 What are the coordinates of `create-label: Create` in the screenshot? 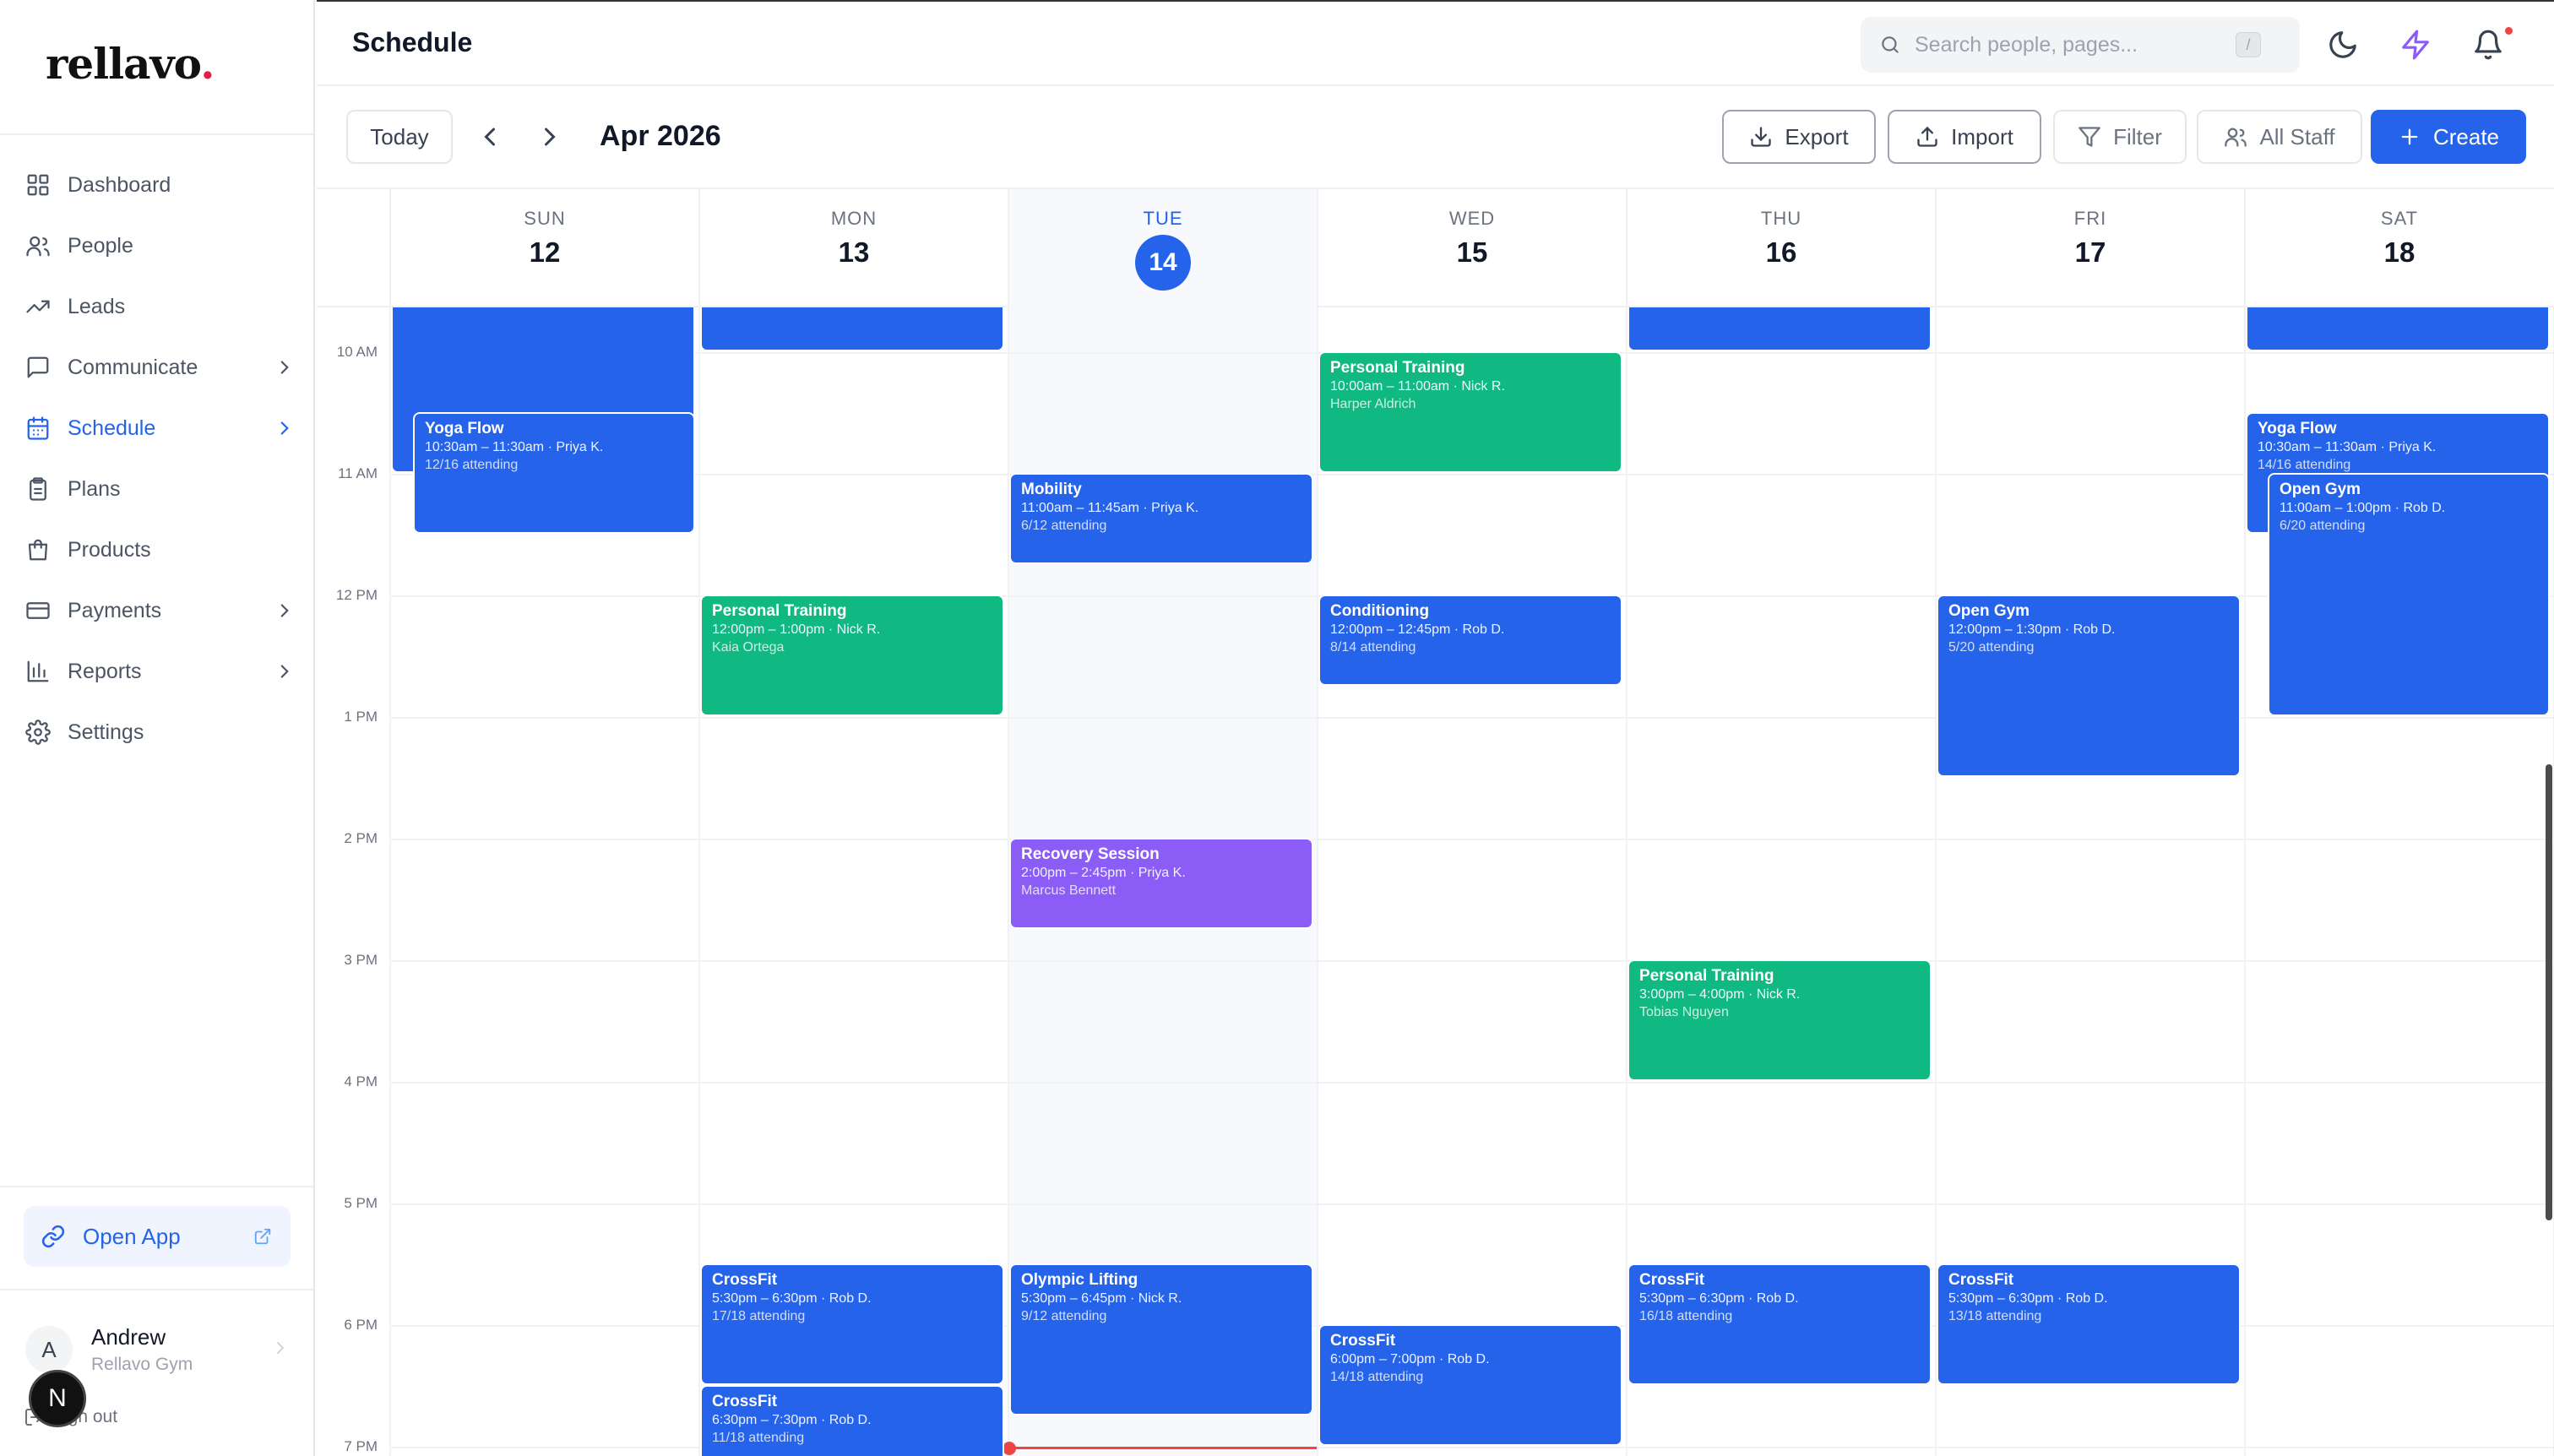 It's located at (2466, 136).